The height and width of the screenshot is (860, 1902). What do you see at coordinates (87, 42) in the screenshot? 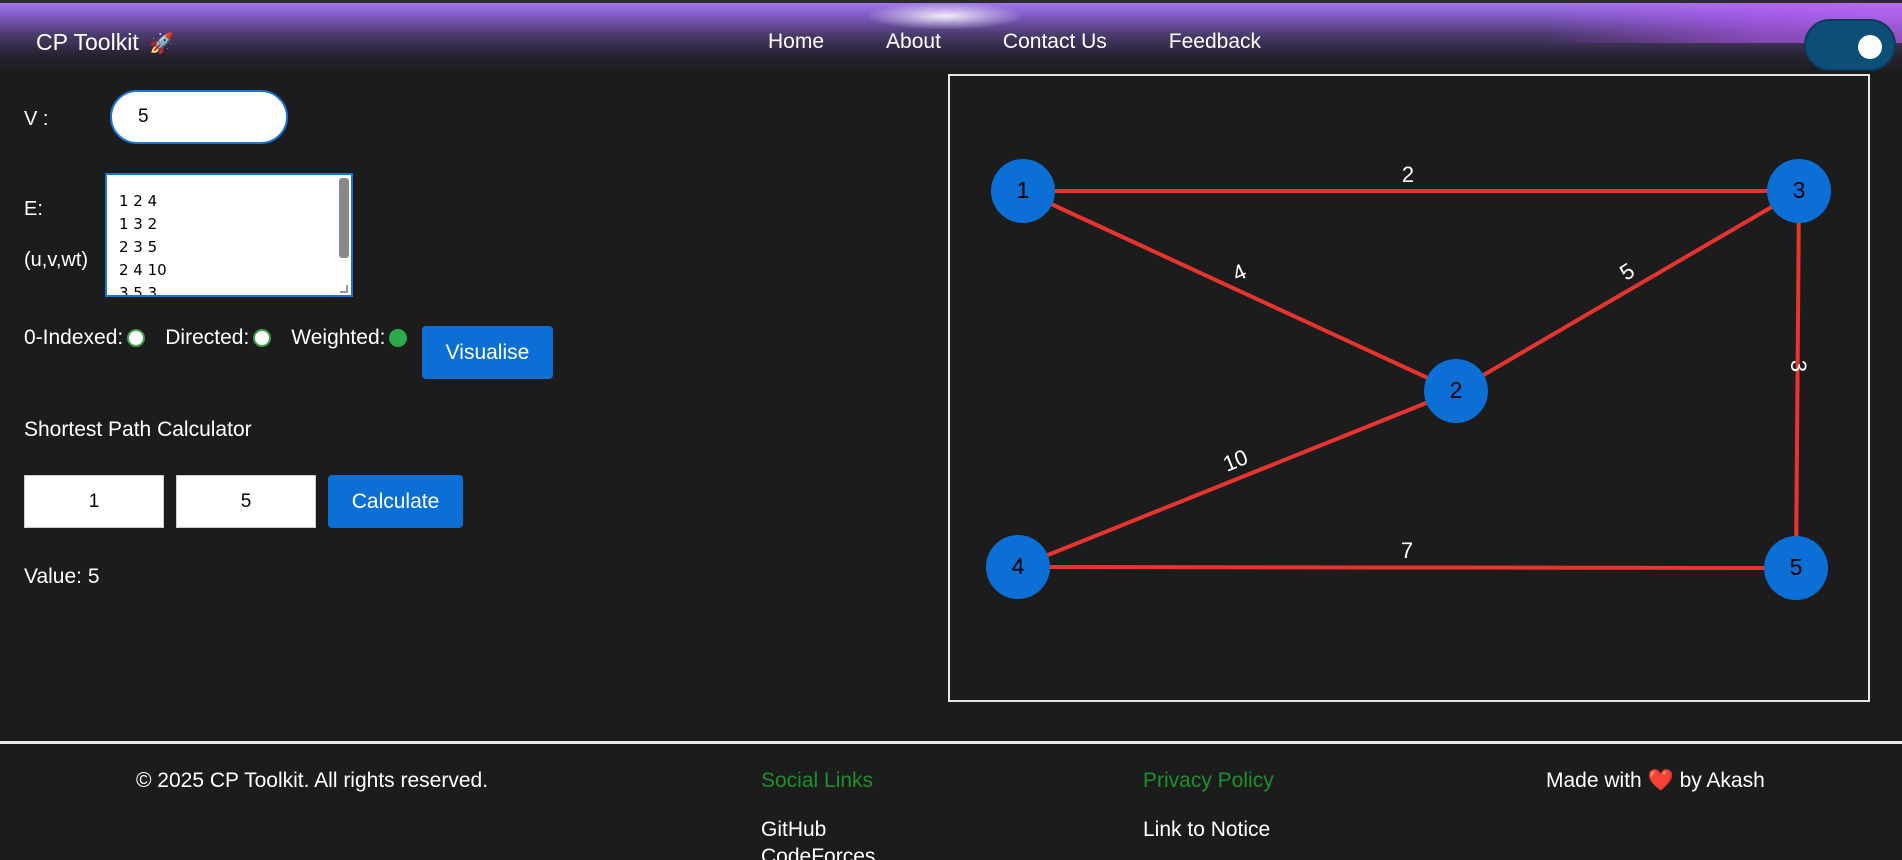
I see `brand-name: CP Toolkit` at bounding box center [87, 42].